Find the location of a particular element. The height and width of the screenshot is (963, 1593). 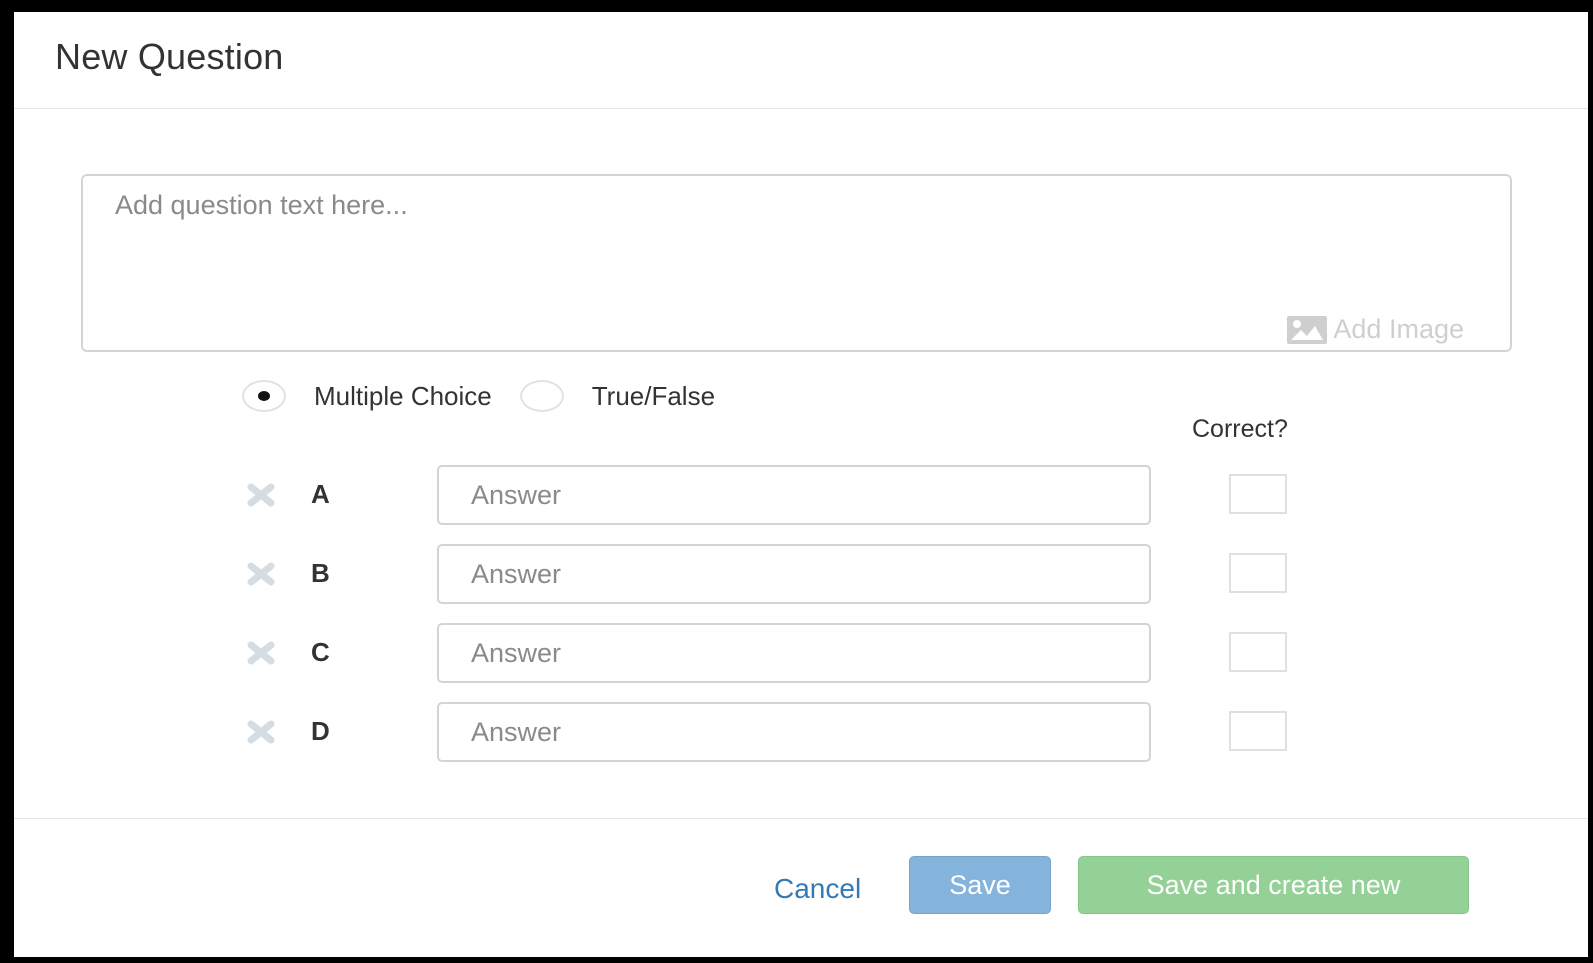

answer-input-b is located at coordinates (794, 574).